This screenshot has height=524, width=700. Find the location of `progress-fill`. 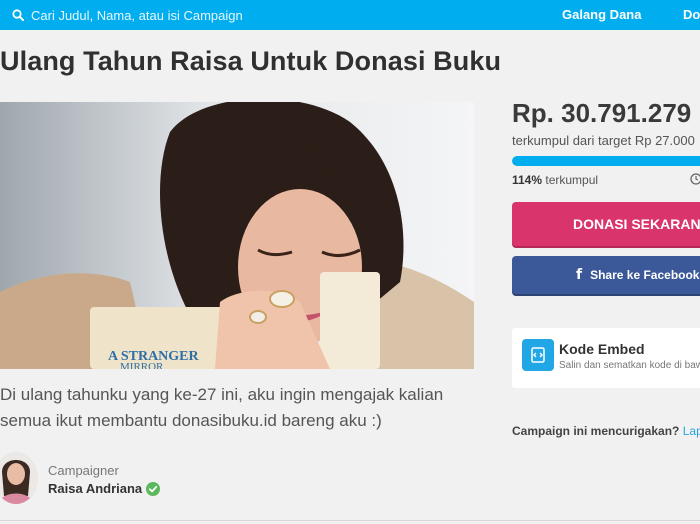

progress-fill is located at coordinates (606, 161).